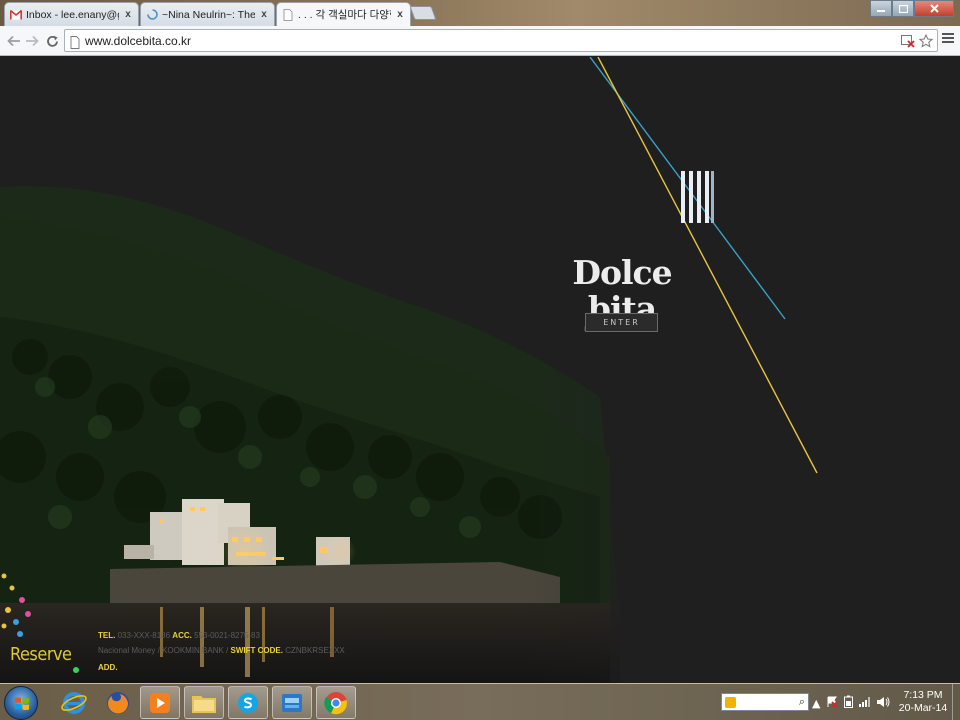 This screenshot has height=720, width=960. I want to click on enter-button: ENTER, so click(621, 322).